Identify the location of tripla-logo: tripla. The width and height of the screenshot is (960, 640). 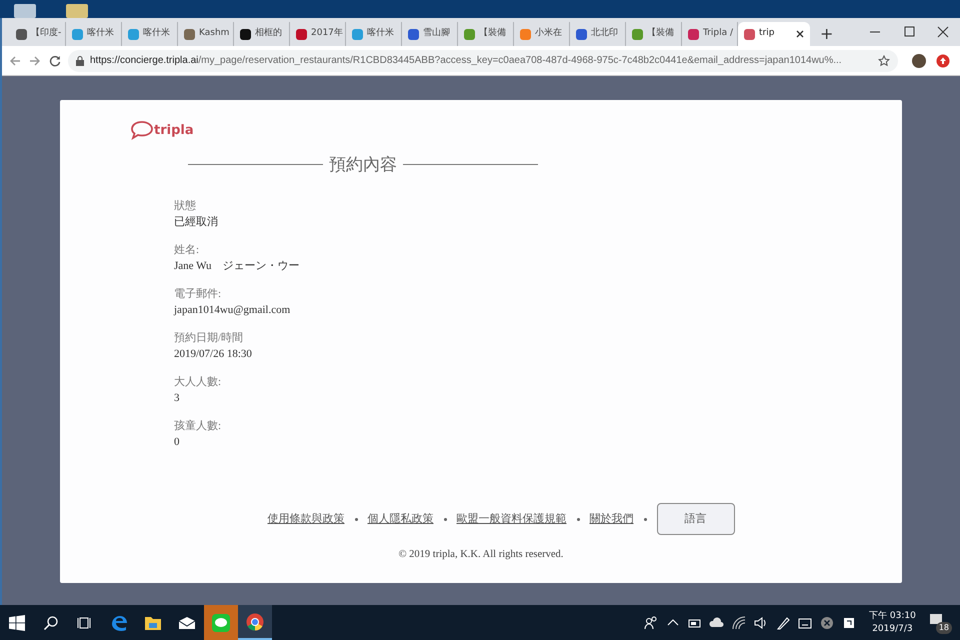
(481, 130).